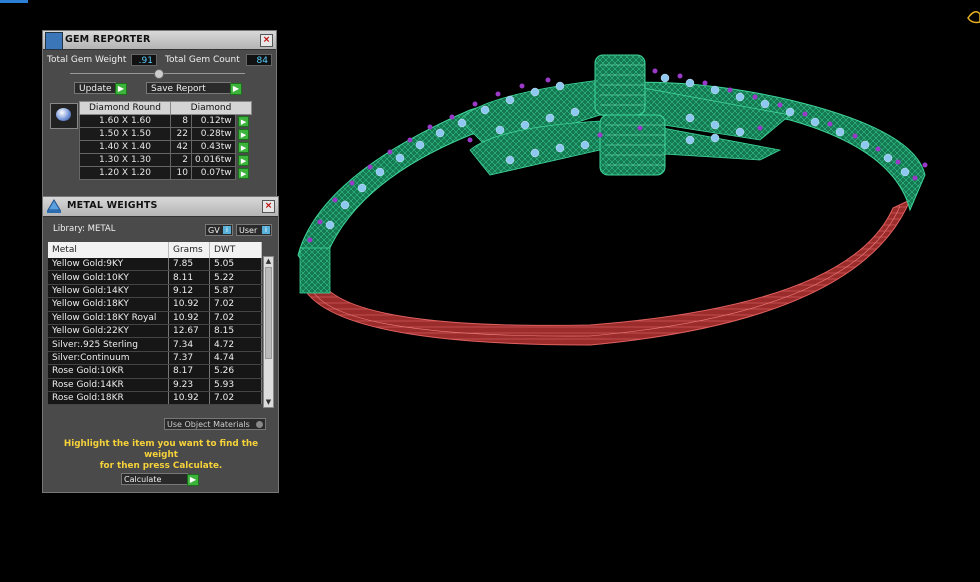  What do you see at coordinates (208, 424) in the screenshot?
I see `use-object-materials-label: Use Object Materials` at bounding box center [208, 424].